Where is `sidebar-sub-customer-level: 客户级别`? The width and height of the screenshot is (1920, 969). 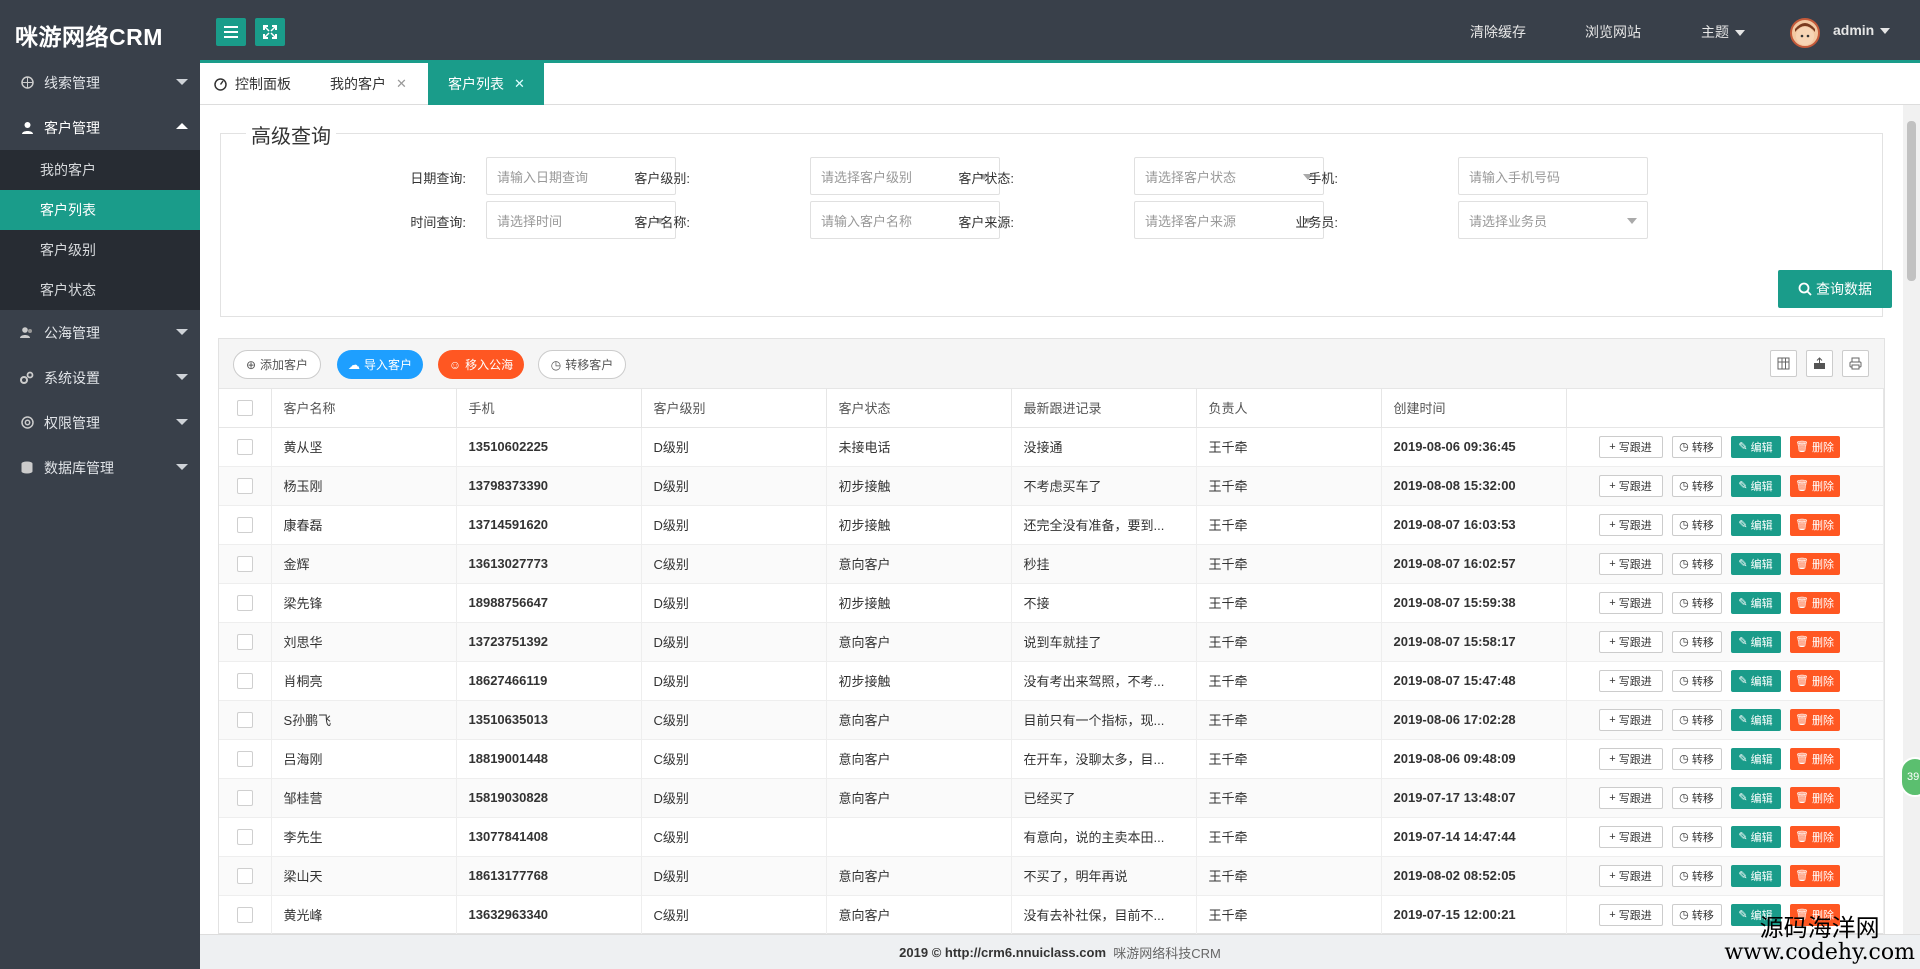
sidebar-sub-customer-level: 客户级别 is located at coordinates (100, 250).